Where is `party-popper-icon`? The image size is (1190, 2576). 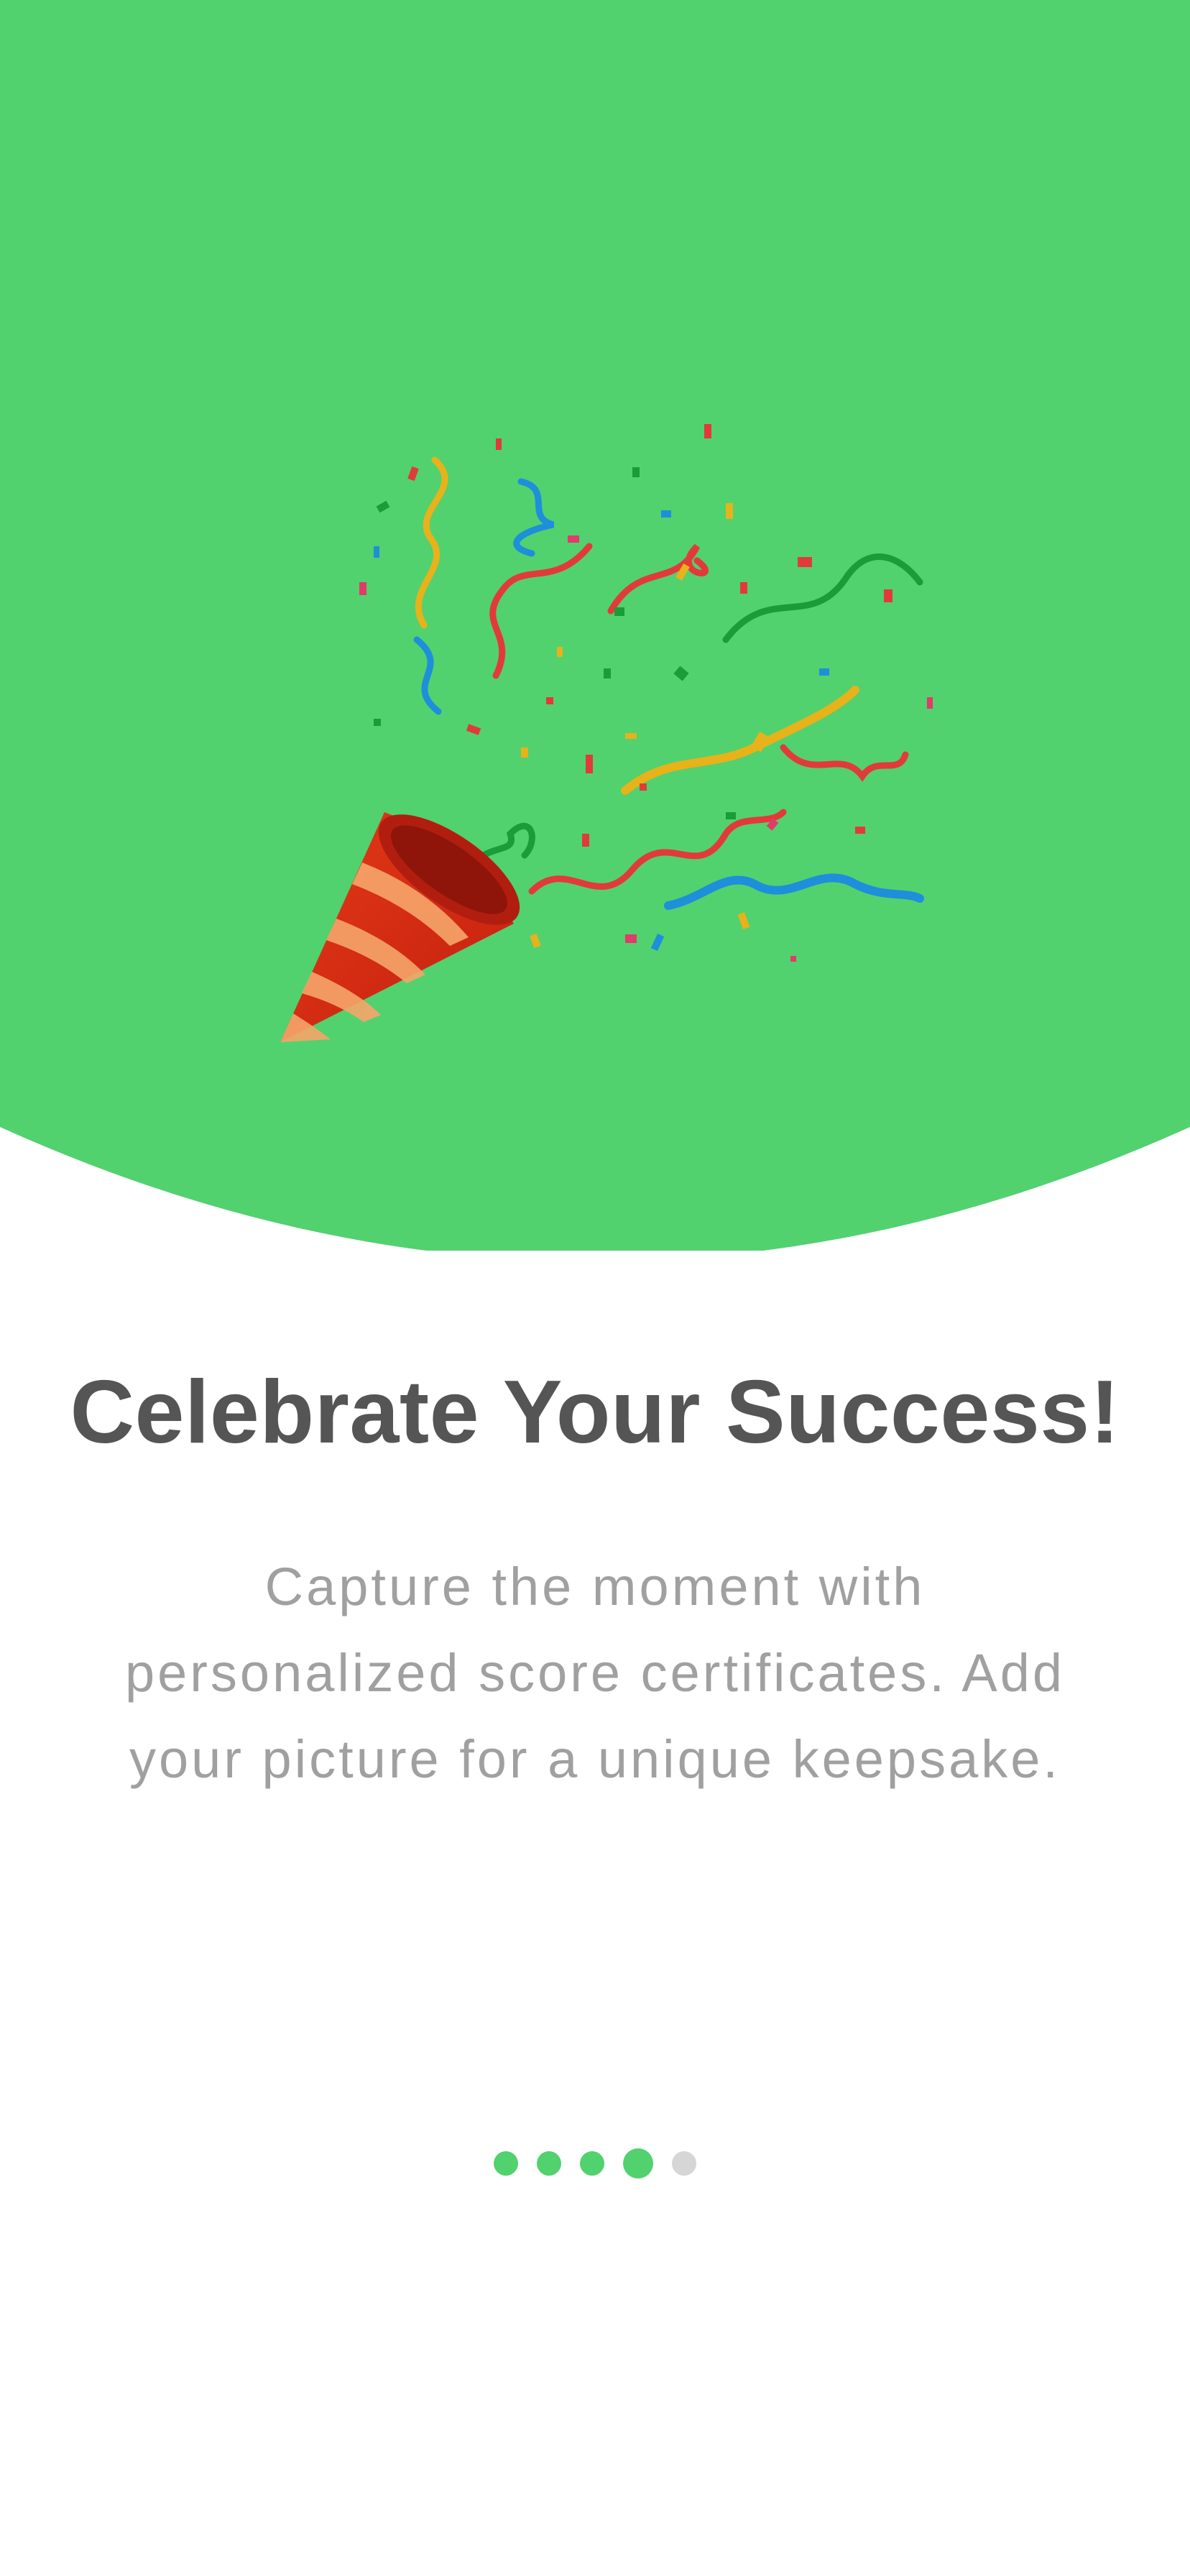
party-popper-icon is located at coordinates (606, 733).